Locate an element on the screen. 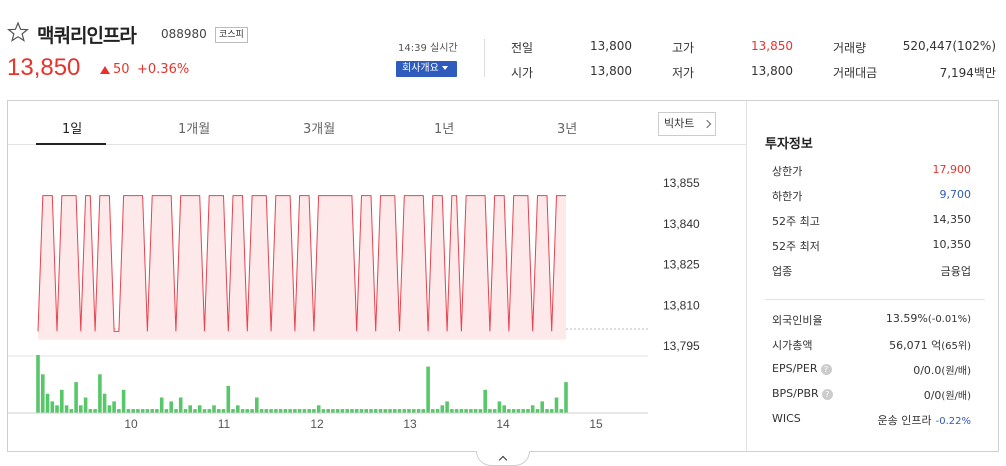 This screenshot has height=466, width=1006. price-change-rate: +0.36% is located at coordinates (163, 69).